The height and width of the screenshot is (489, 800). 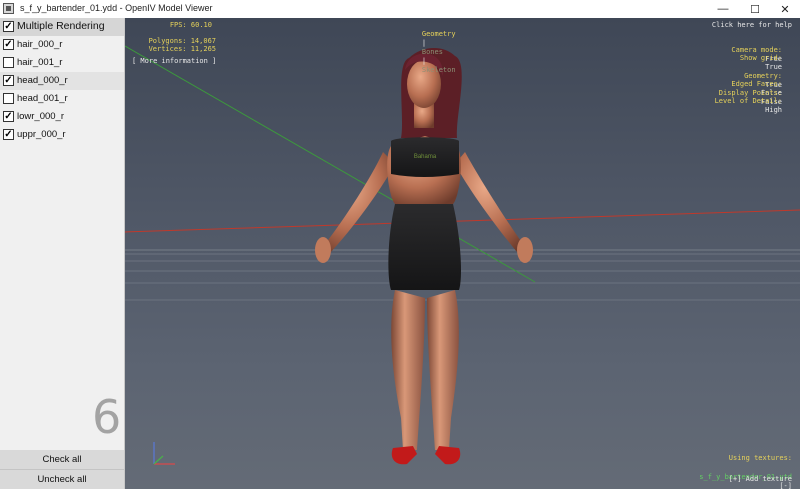 What do you see at coordinates (748, 101) in the screenshot?
I see `level-of-detail-label: Level of Detail:` at bounding box center [748, 101].